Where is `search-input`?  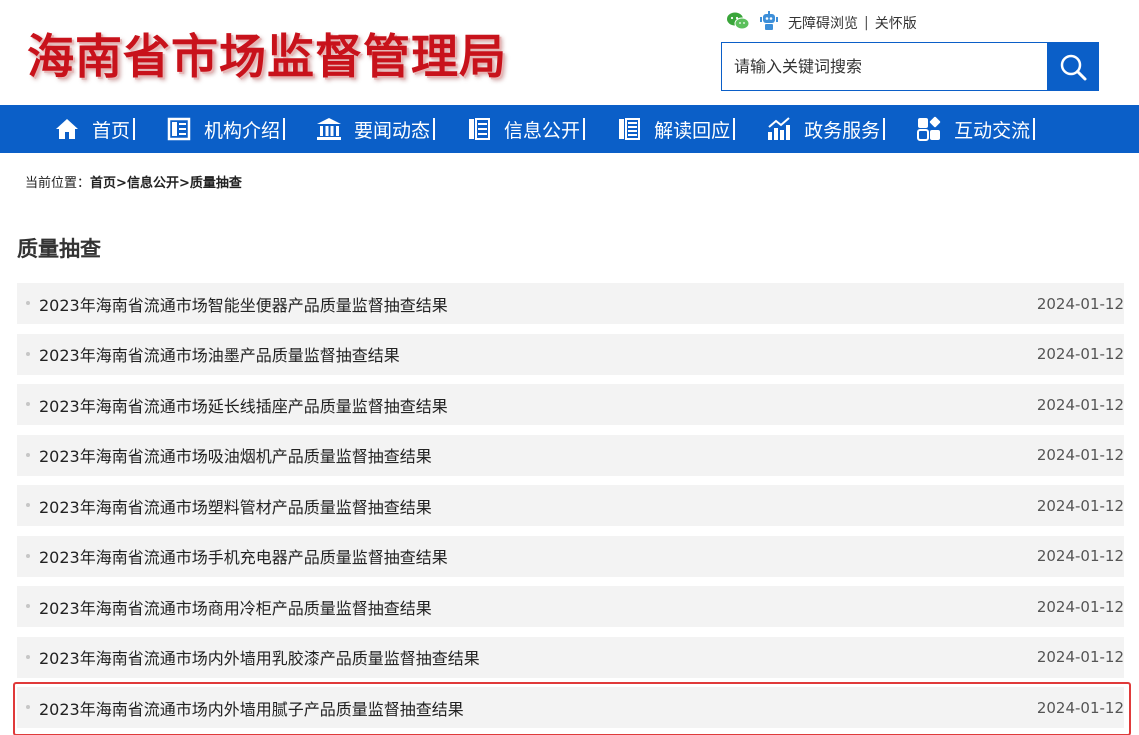 search-input is located at coordinates (884, 66).